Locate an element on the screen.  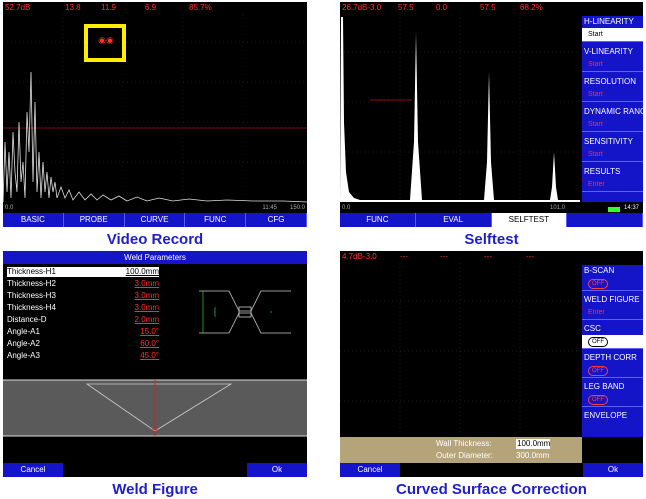
weld-figure-enter: Enter is located at coordinates (612, 313).